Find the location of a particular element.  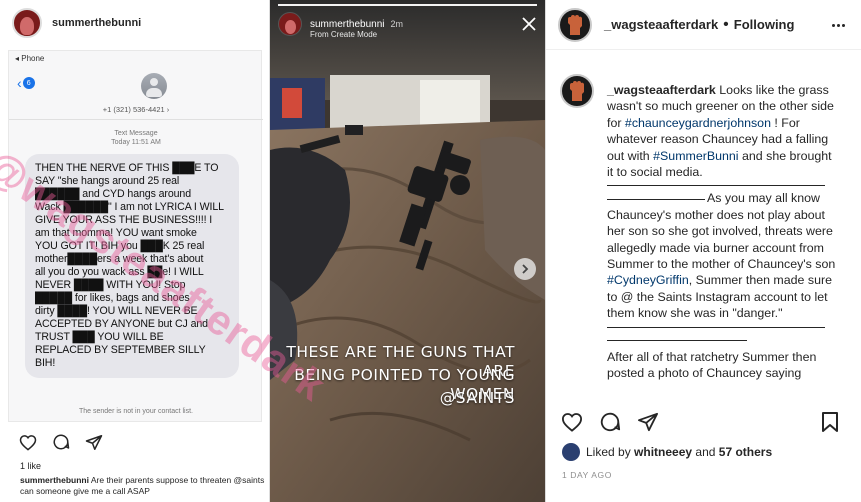

account-name: _wagsteaafterdark is located at coordinates (661, 24).